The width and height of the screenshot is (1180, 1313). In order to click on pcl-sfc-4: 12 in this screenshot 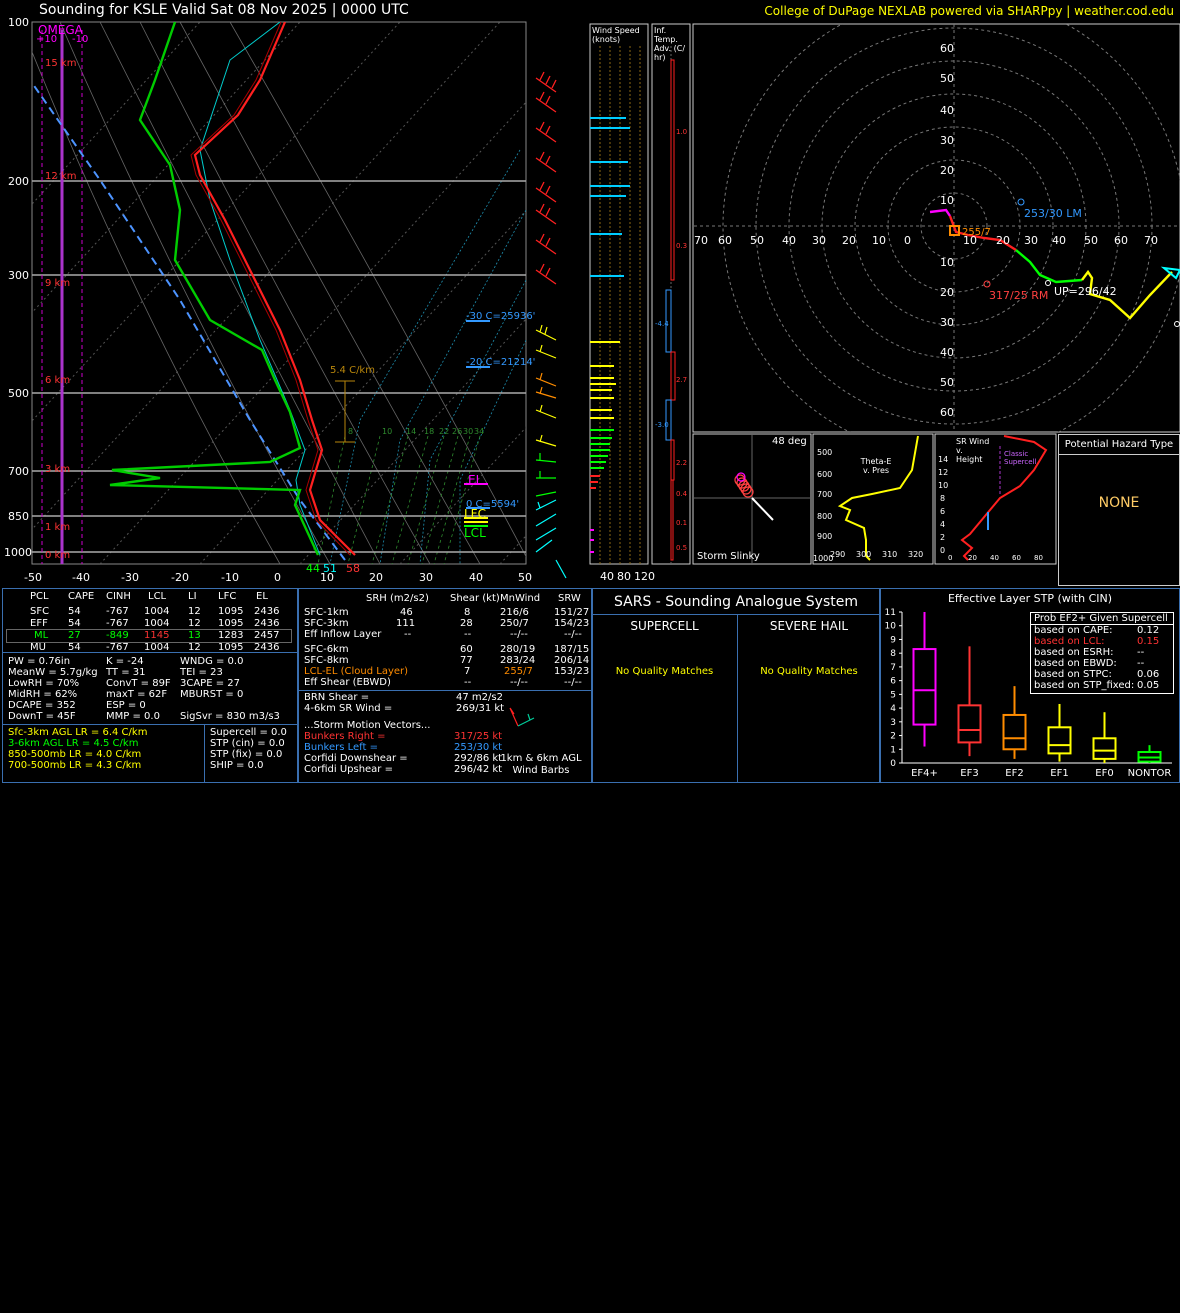, I will do `click(194, 611)`.